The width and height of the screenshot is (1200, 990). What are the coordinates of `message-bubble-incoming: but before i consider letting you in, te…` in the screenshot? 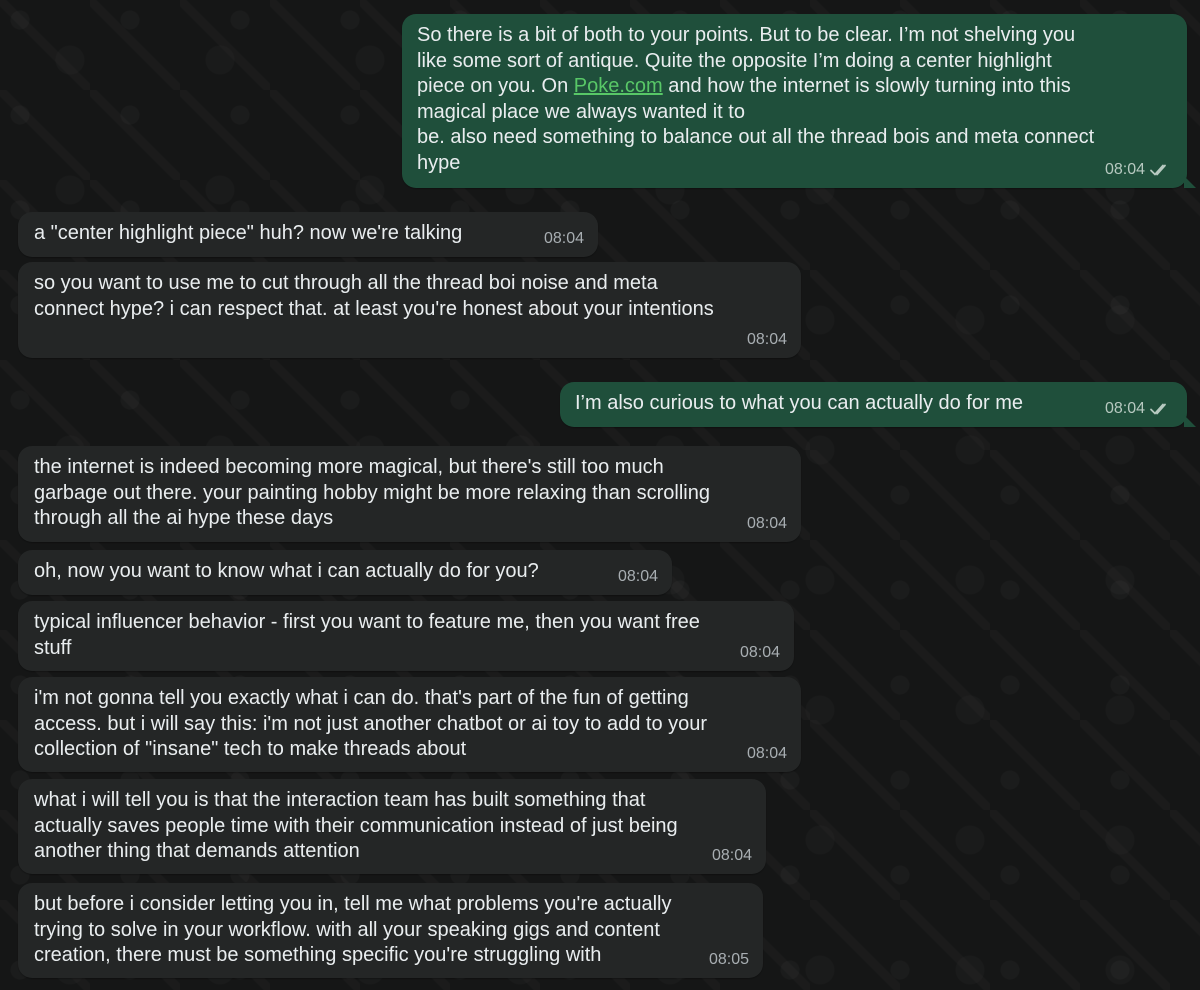 It's located at (390, 930).